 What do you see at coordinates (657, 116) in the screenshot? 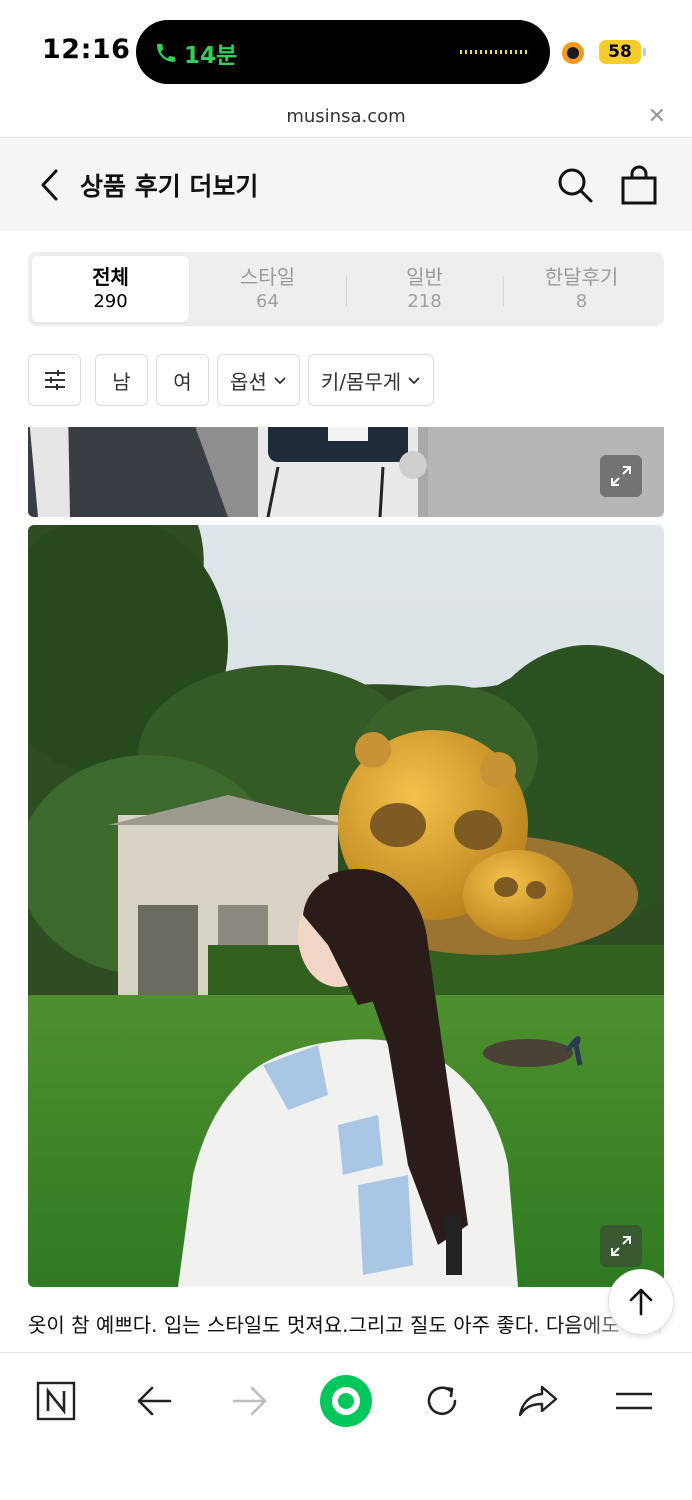
I see `close-icon: ✕` at bounding box center [657, 116].